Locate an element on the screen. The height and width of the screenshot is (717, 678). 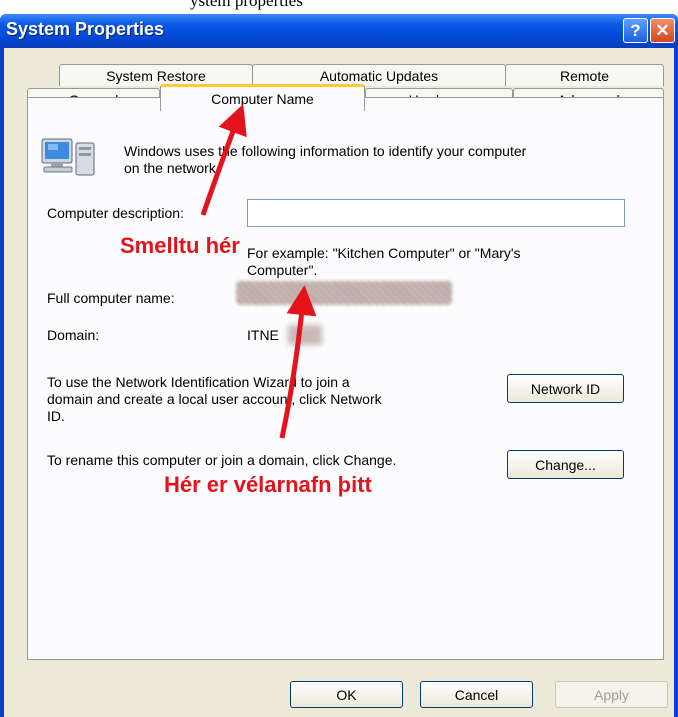
tab-label: Remote is located at coordinates (584, 75).